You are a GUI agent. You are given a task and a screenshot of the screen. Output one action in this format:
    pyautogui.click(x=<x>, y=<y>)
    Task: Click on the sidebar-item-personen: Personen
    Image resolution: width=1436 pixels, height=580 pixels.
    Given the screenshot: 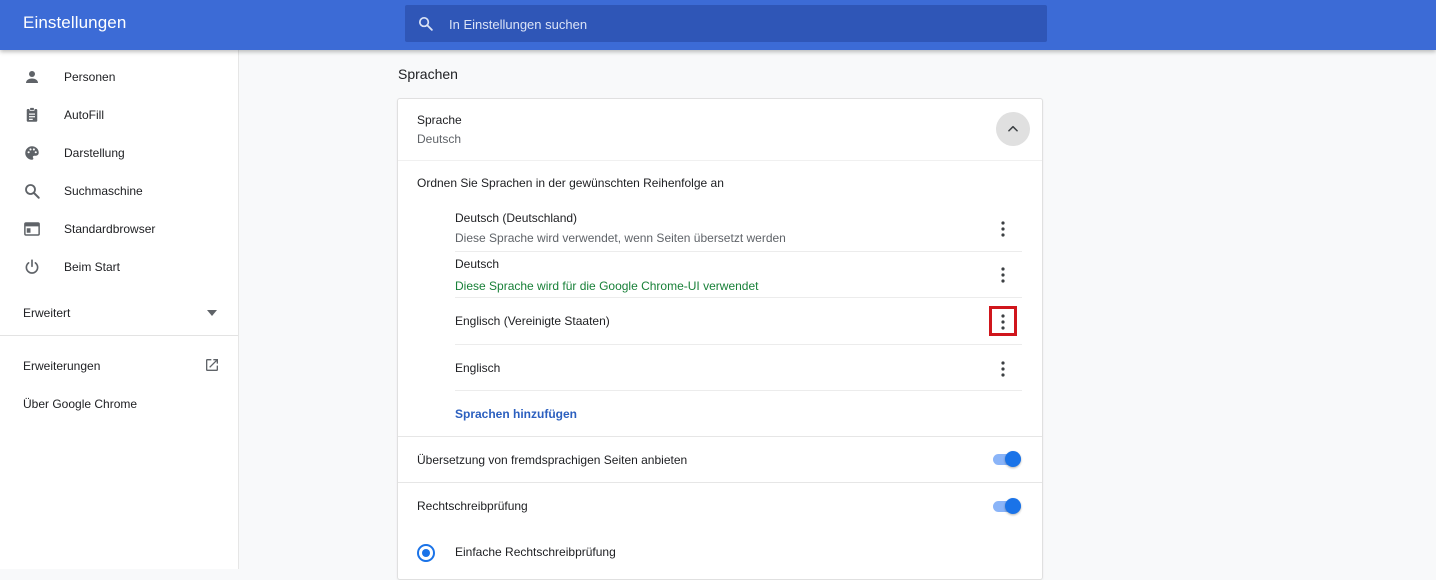 What is the action you would take?
    pyautogui.click(x=119, y=77)
    